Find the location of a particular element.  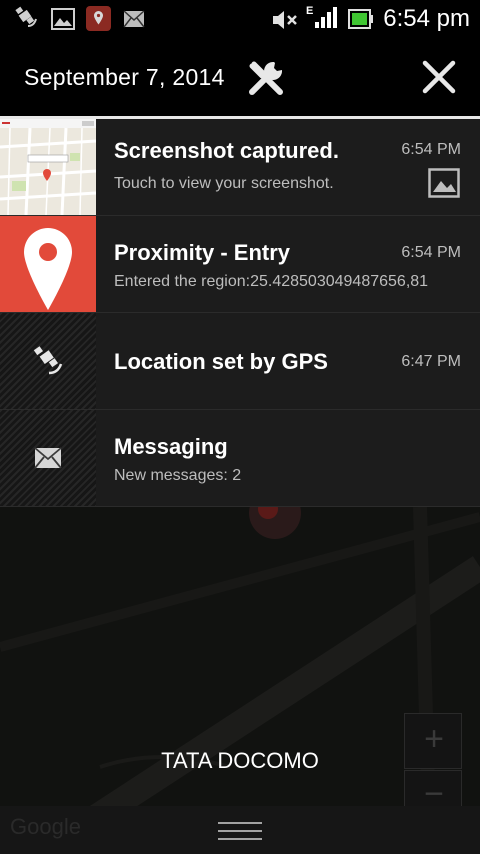

notification-messaging: Messaging New messages: 2 is located at coordinates (240, 458).